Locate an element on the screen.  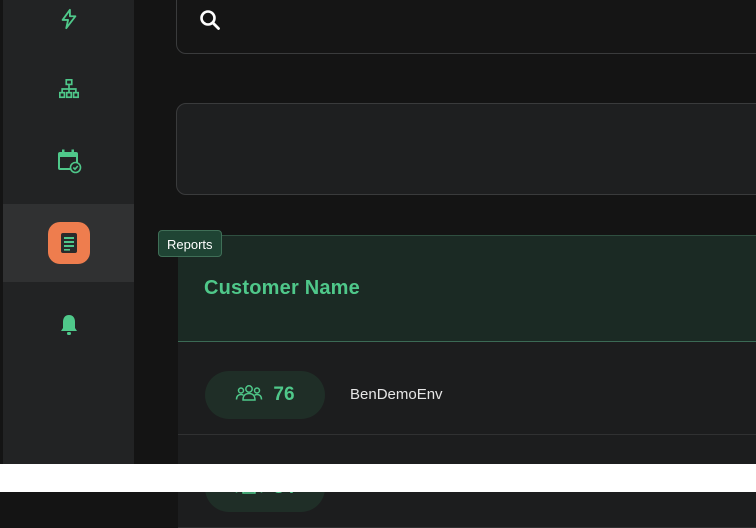
sidebar-item-notifications is located at coordinates (68, 325).